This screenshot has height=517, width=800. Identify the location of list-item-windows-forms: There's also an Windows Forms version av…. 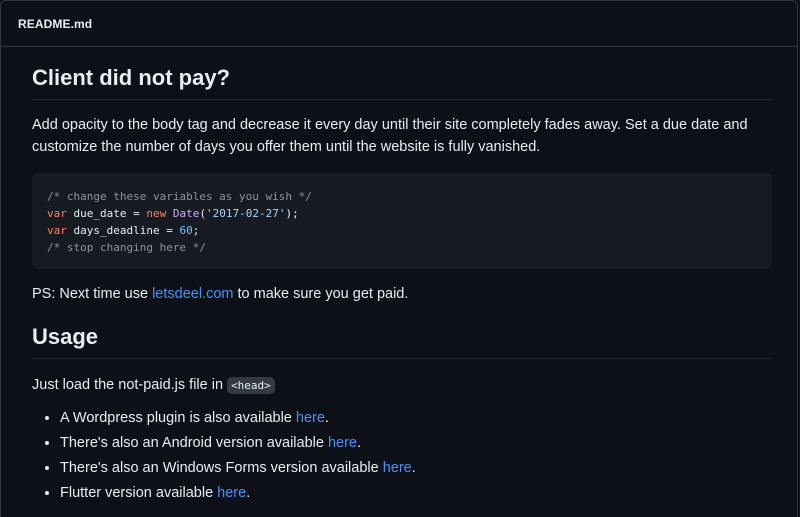
(416, 468).